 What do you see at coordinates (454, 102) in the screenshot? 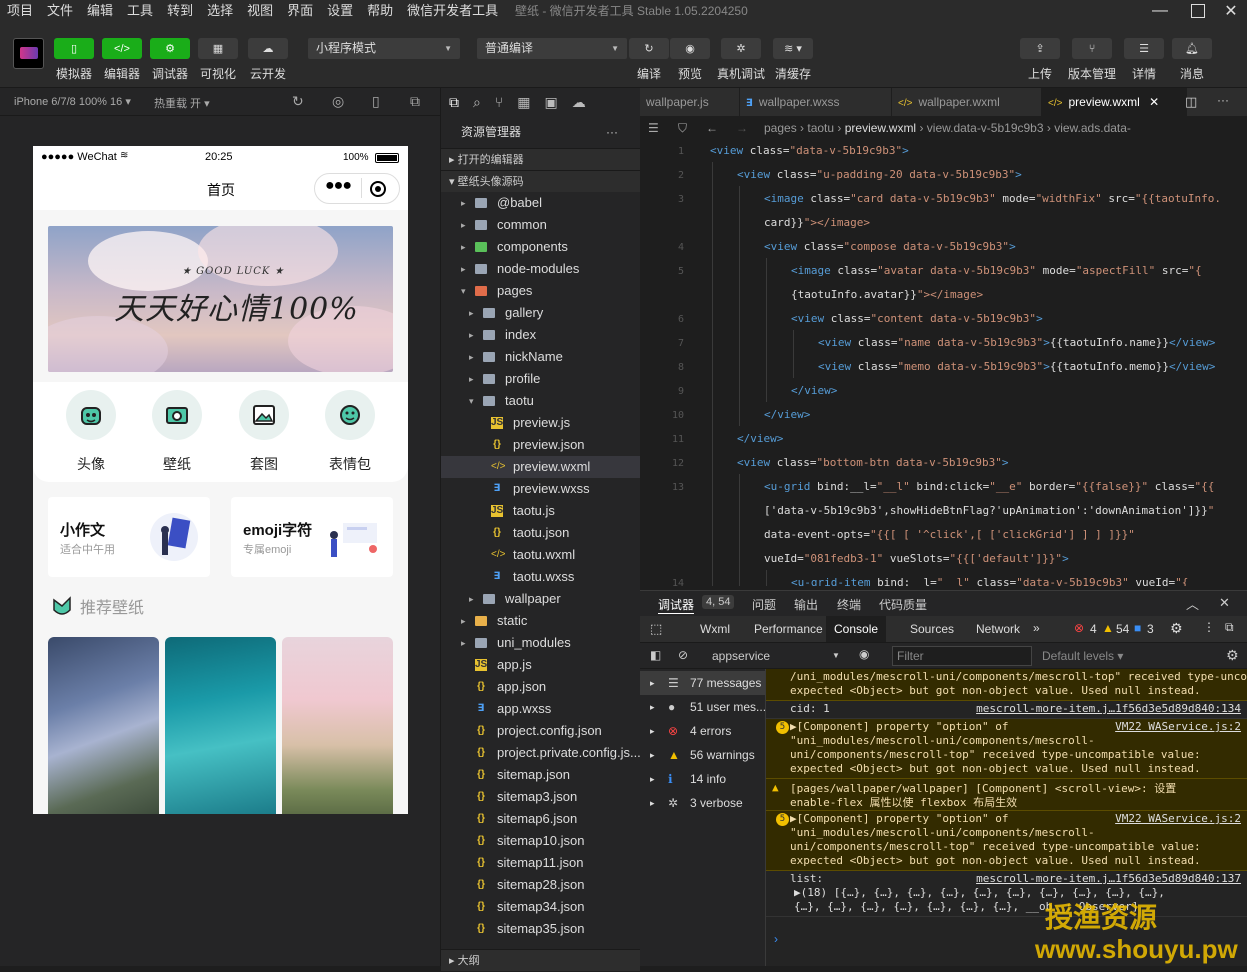
I see `files-icon: ⧉` at bounding box center [454, 102].